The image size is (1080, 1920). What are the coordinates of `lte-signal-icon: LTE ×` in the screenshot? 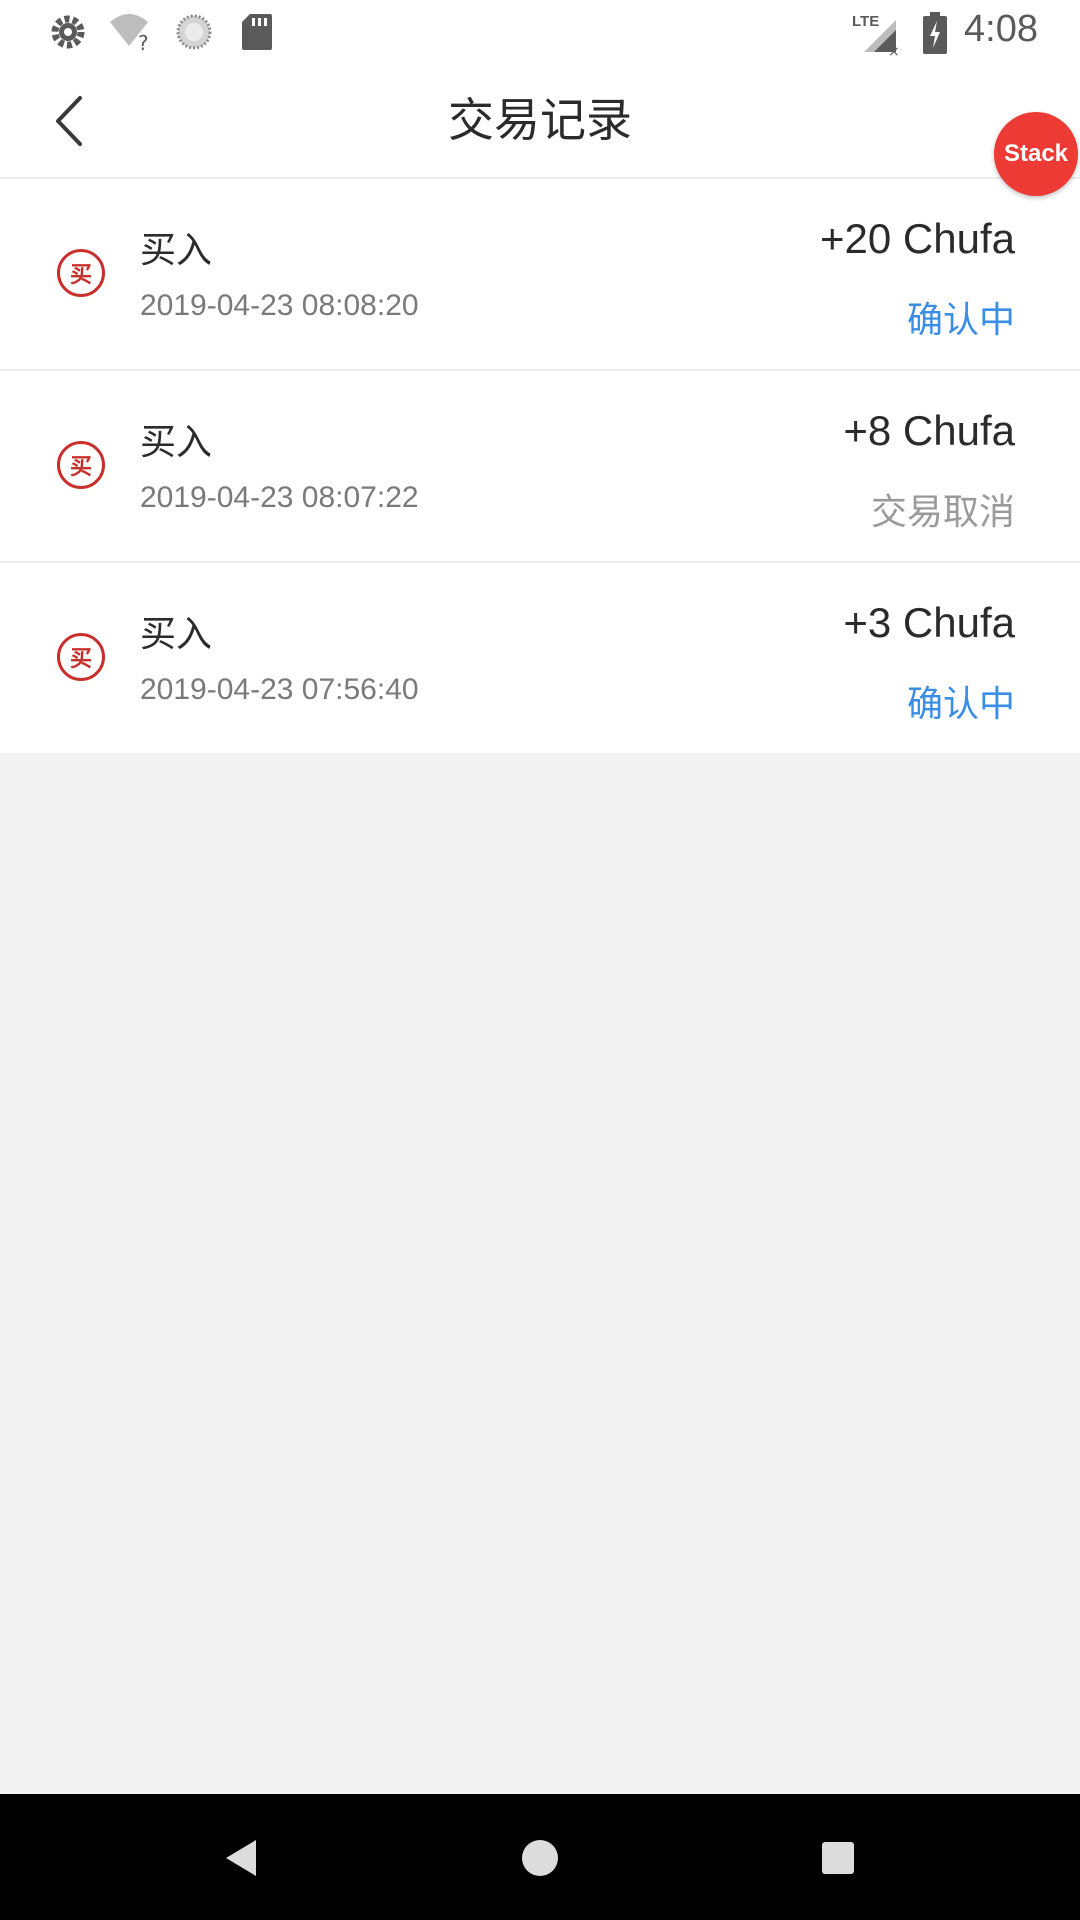 It's located at (876, 34).